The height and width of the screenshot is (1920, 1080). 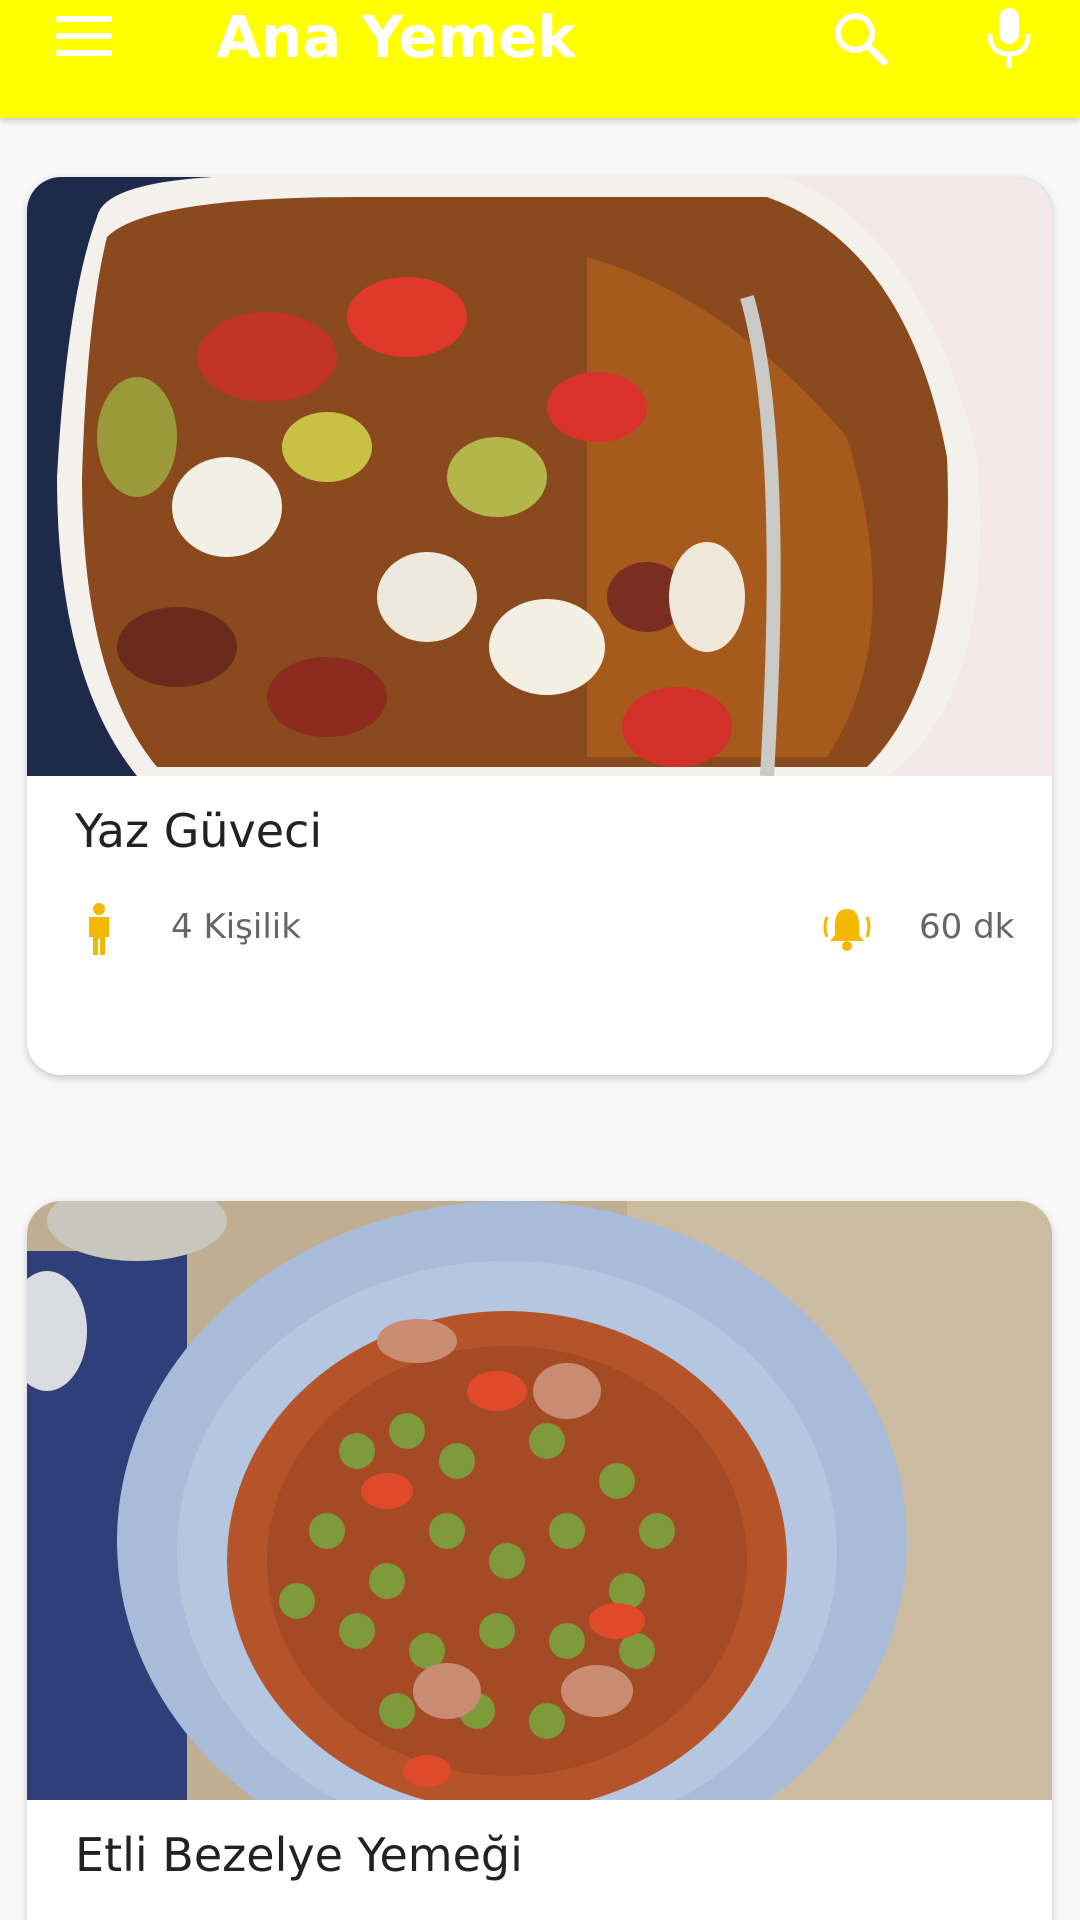 I want to click on voice-search-button, so click(x=1009, y=39).